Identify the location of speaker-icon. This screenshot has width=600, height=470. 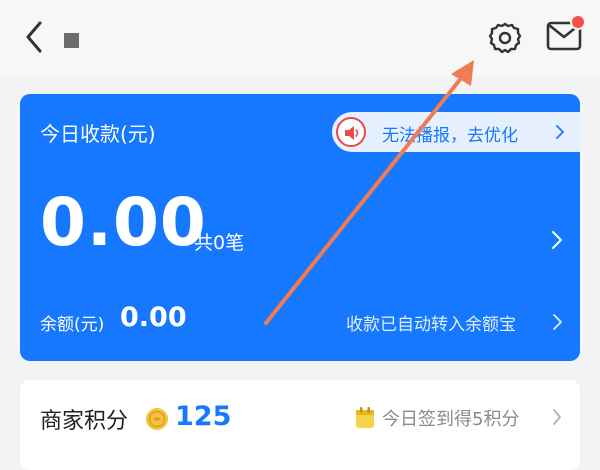
(352, 133).